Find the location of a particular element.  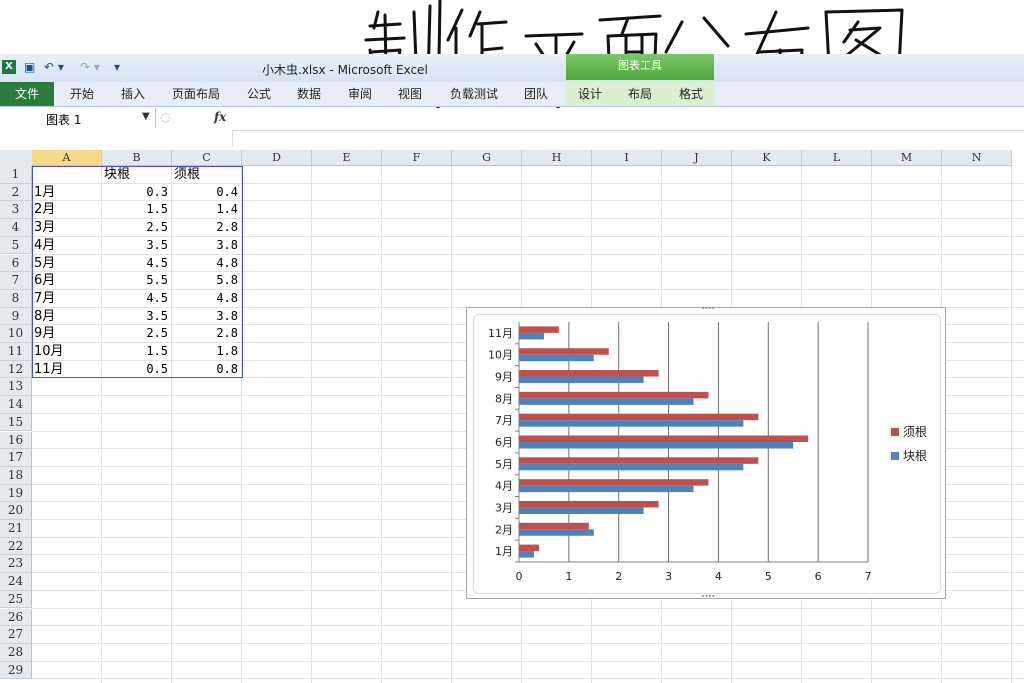

column-header-k: K is located at coordinates (767, 158).